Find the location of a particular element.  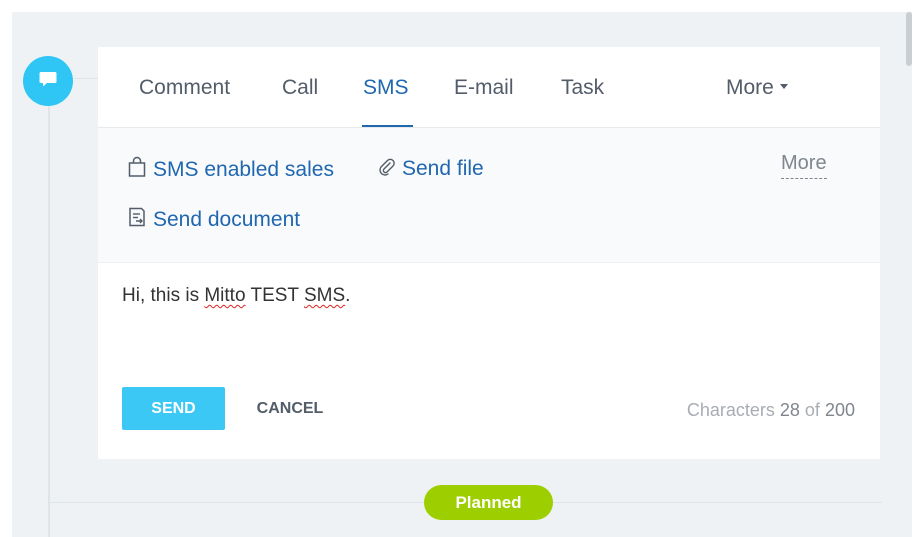

send-file-link: Send file is located at coordinates (430, 169).